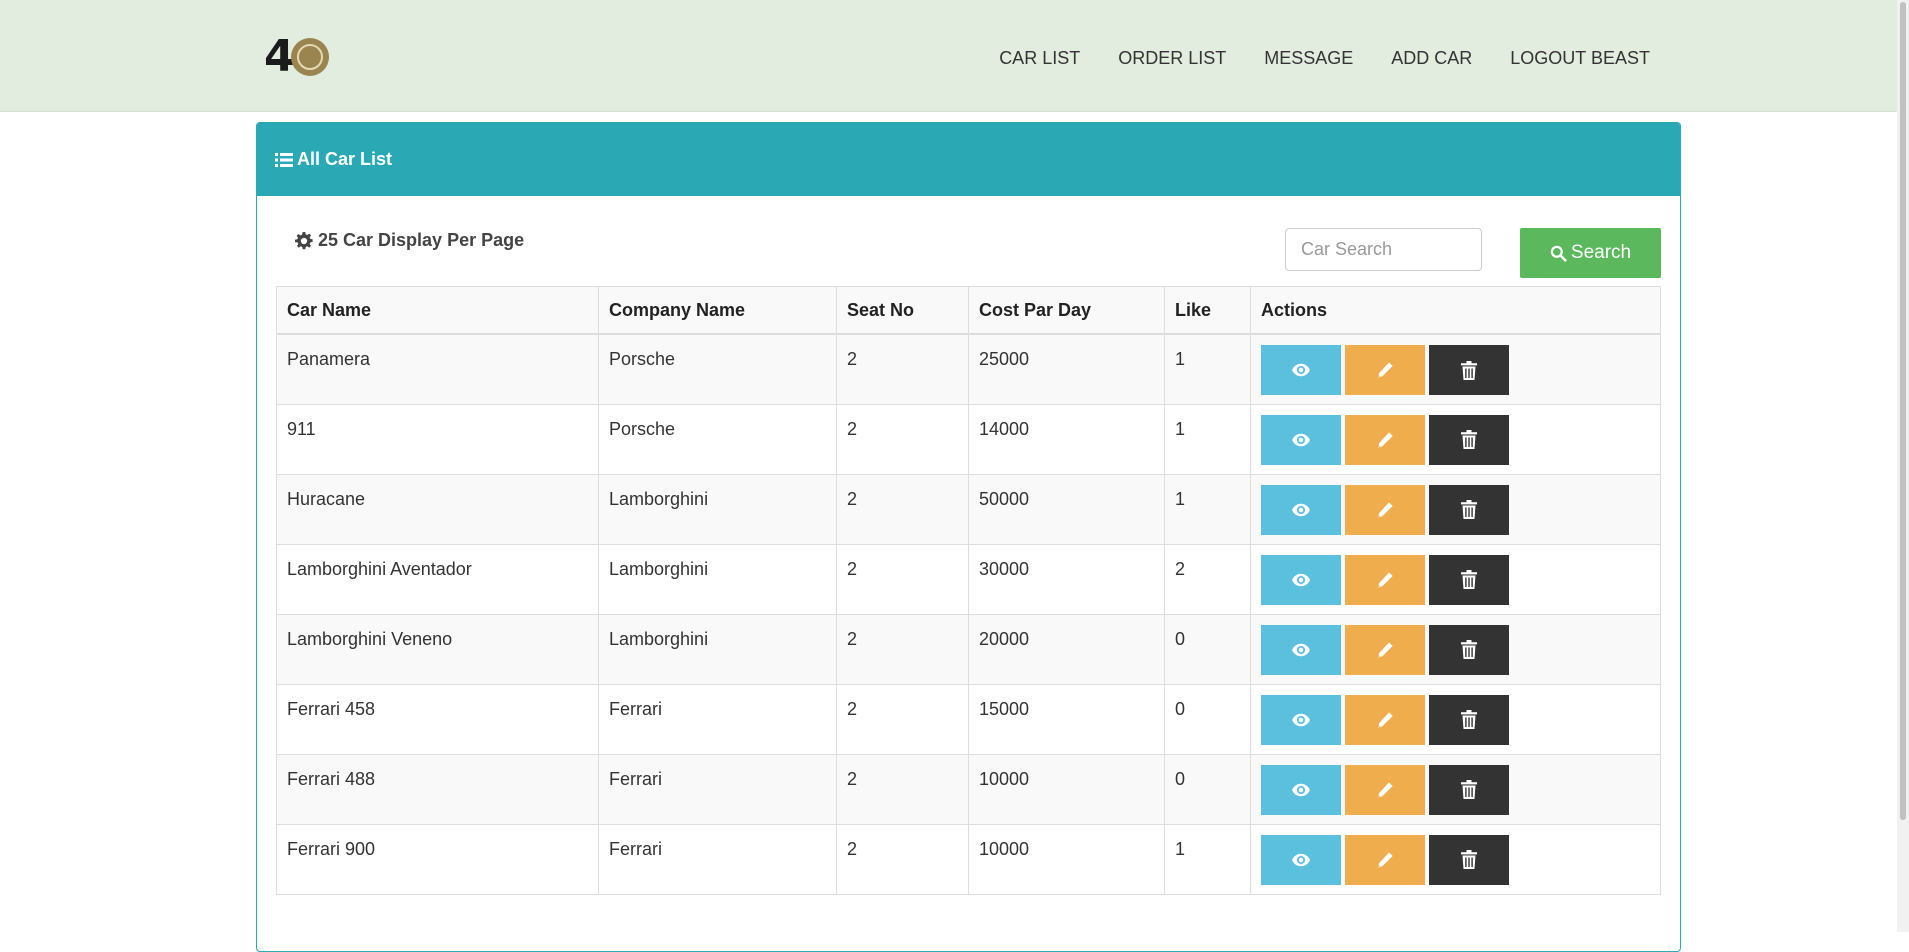 The width and height of the screenshot is (1909, 952). Describe the element at coordinates (437, 579) in the screenshot. I see `cell-car-name: Lamborghini Aventador` at that location.